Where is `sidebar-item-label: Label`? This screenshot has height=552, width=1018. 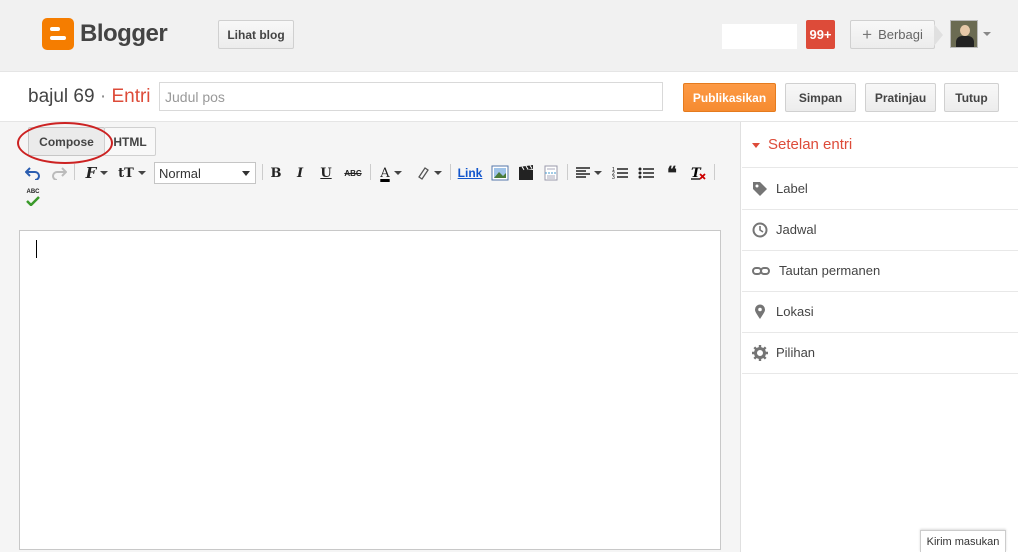 sidebar-item-label: Label is located at coordinates (792, 188).